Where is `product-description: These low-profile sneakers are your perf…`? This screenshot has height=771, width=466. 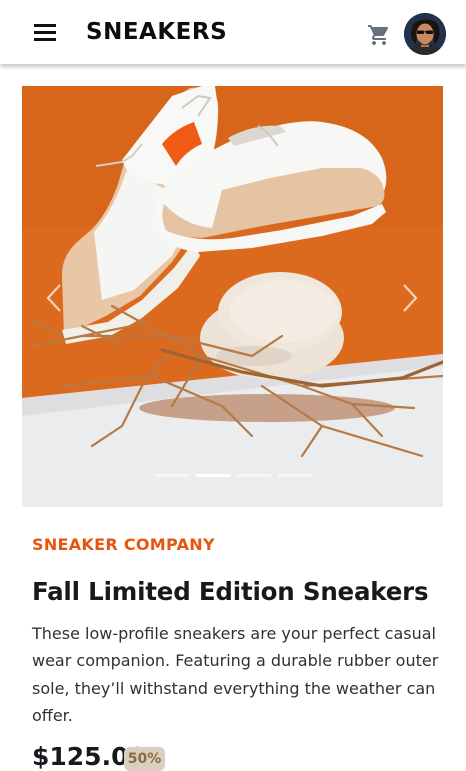 product-description: These low-profile sneakers are your perf… is located at coordinates (235, 674).